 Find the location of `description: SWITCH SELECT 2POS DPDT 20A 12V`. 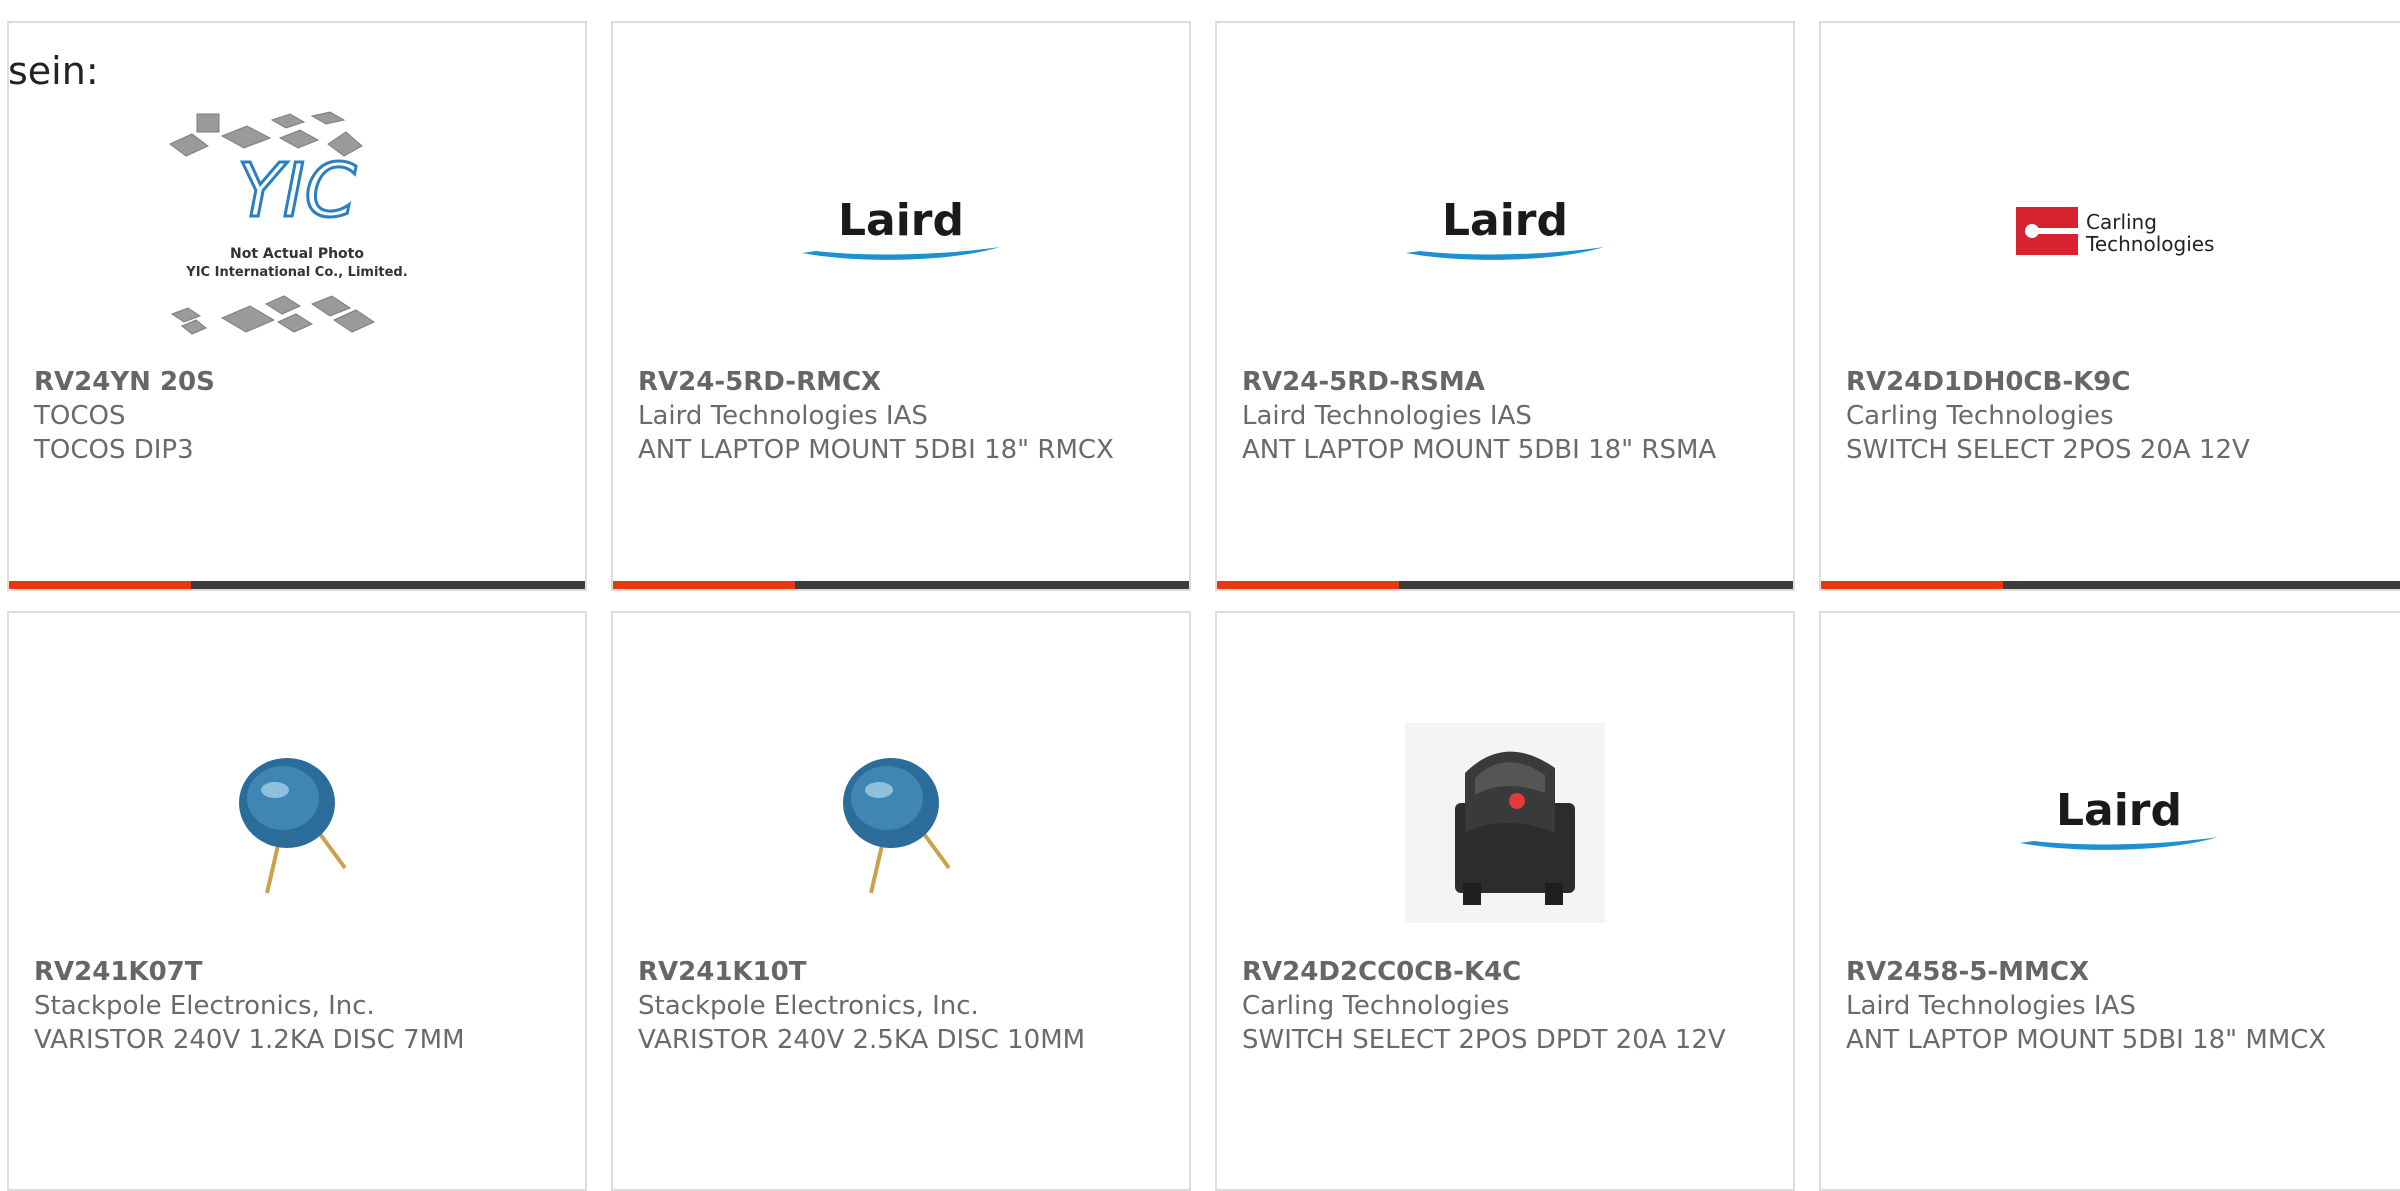

description: SWITCH SELECT 2POS DPDT 20A 12V is located at coordinates (1484, 1040).